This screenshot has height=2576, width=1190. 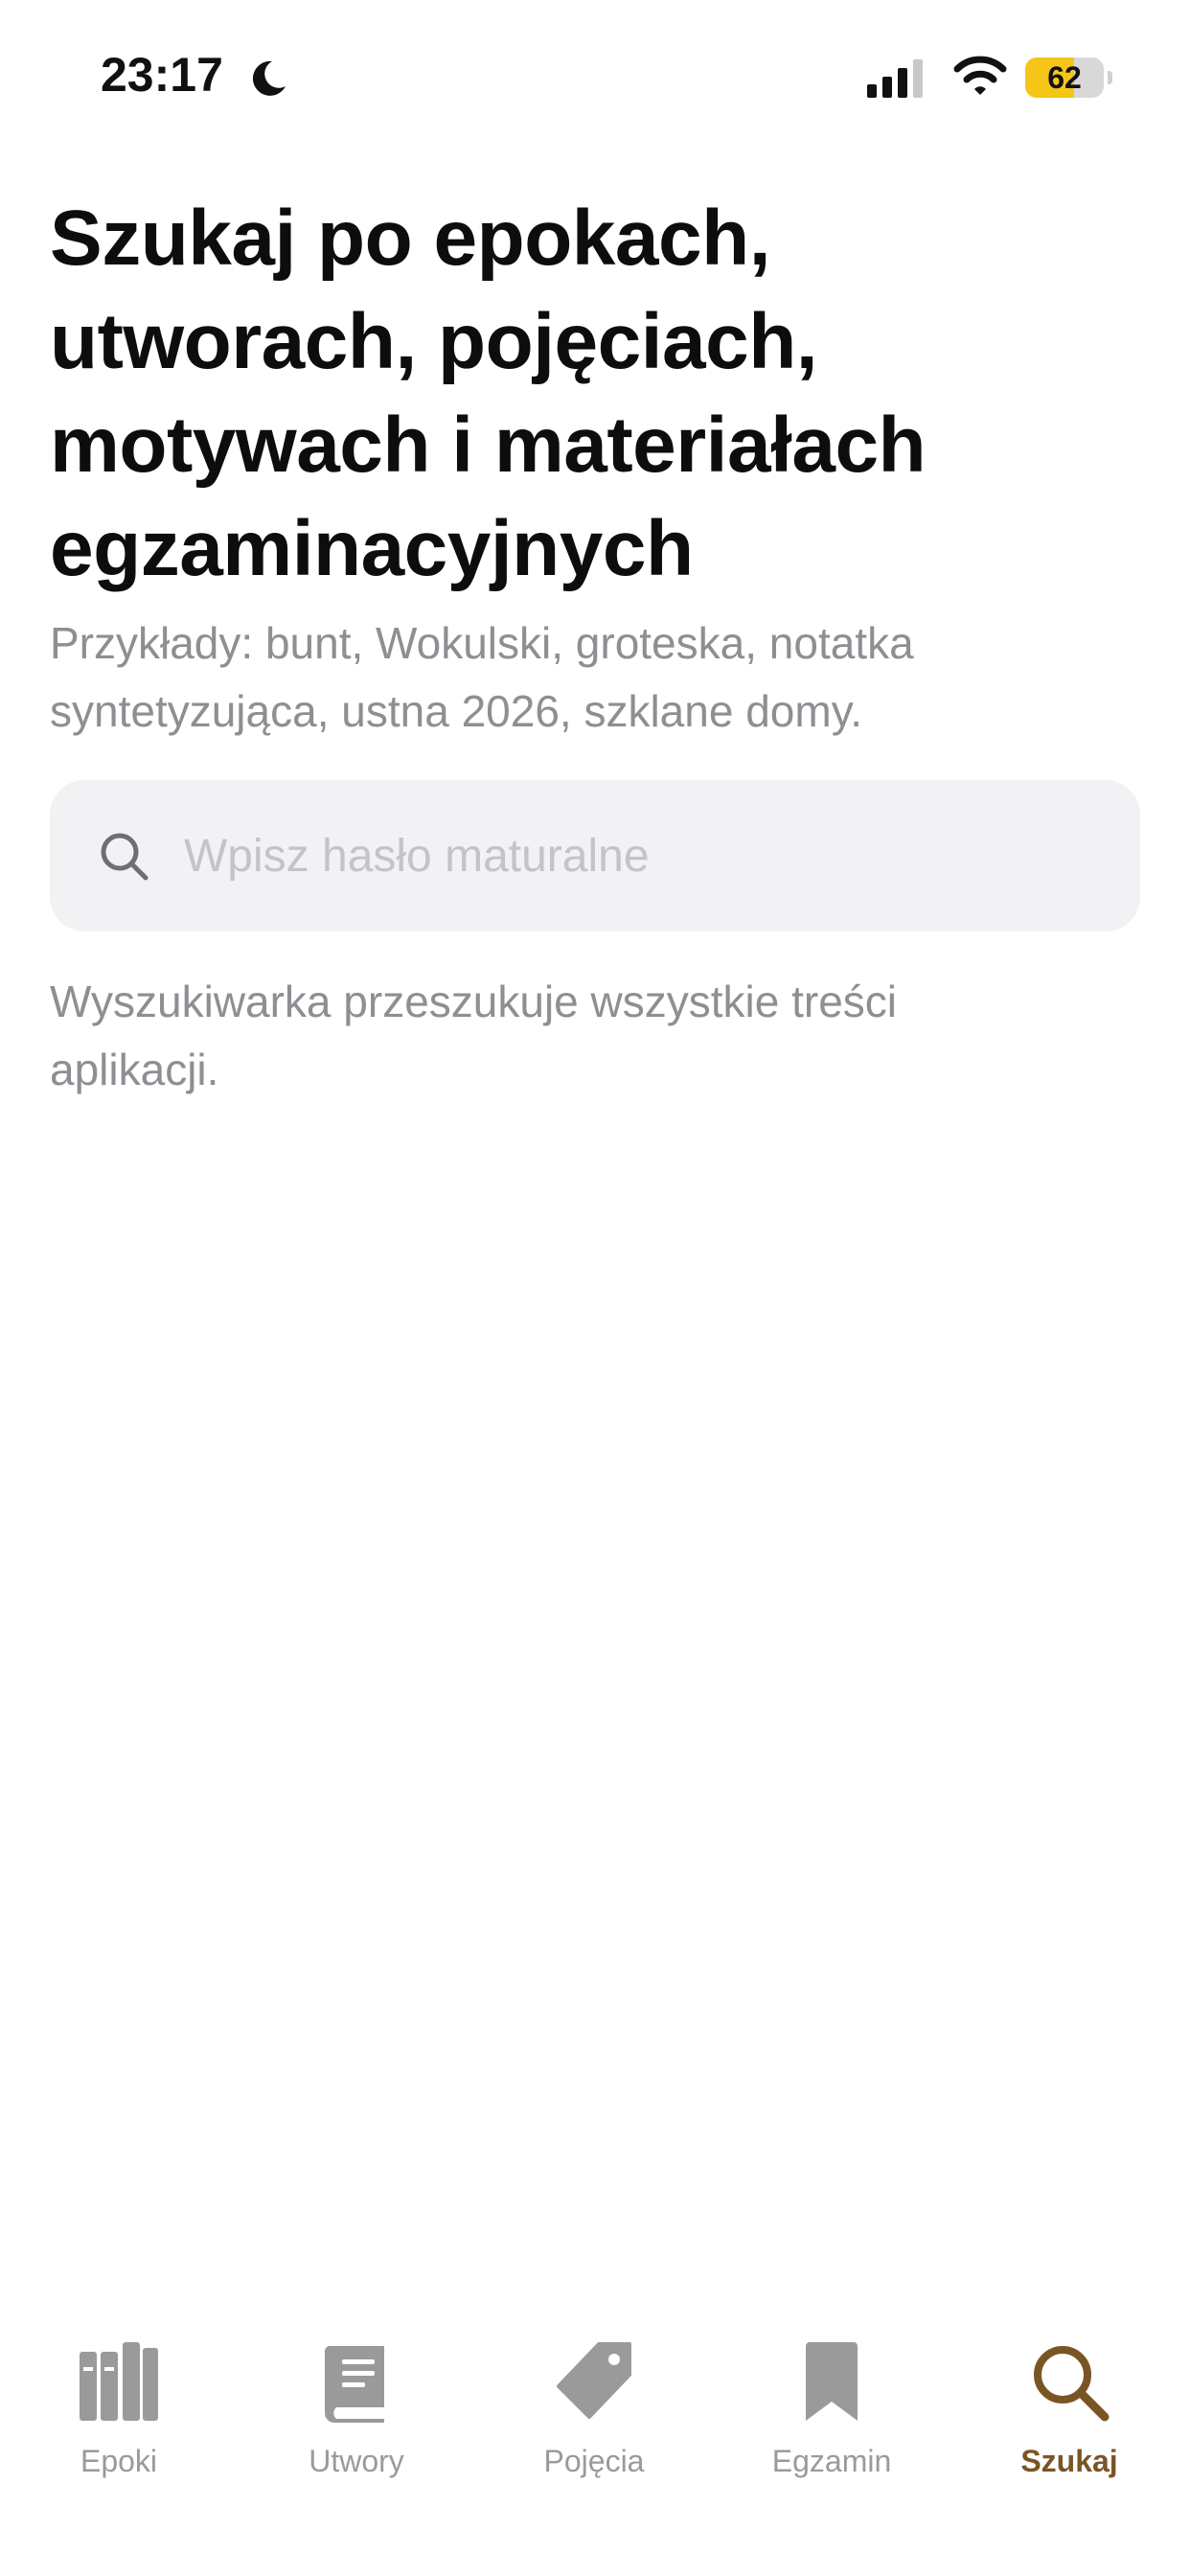 I want to click on wifi-icon, so click(x=980, y=75).